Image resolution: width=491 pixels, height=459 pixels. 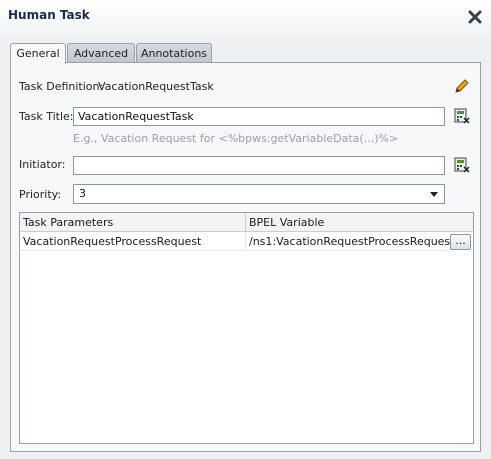 I want to click on task-title-label: Task Title:, so click(x=46, y=116).